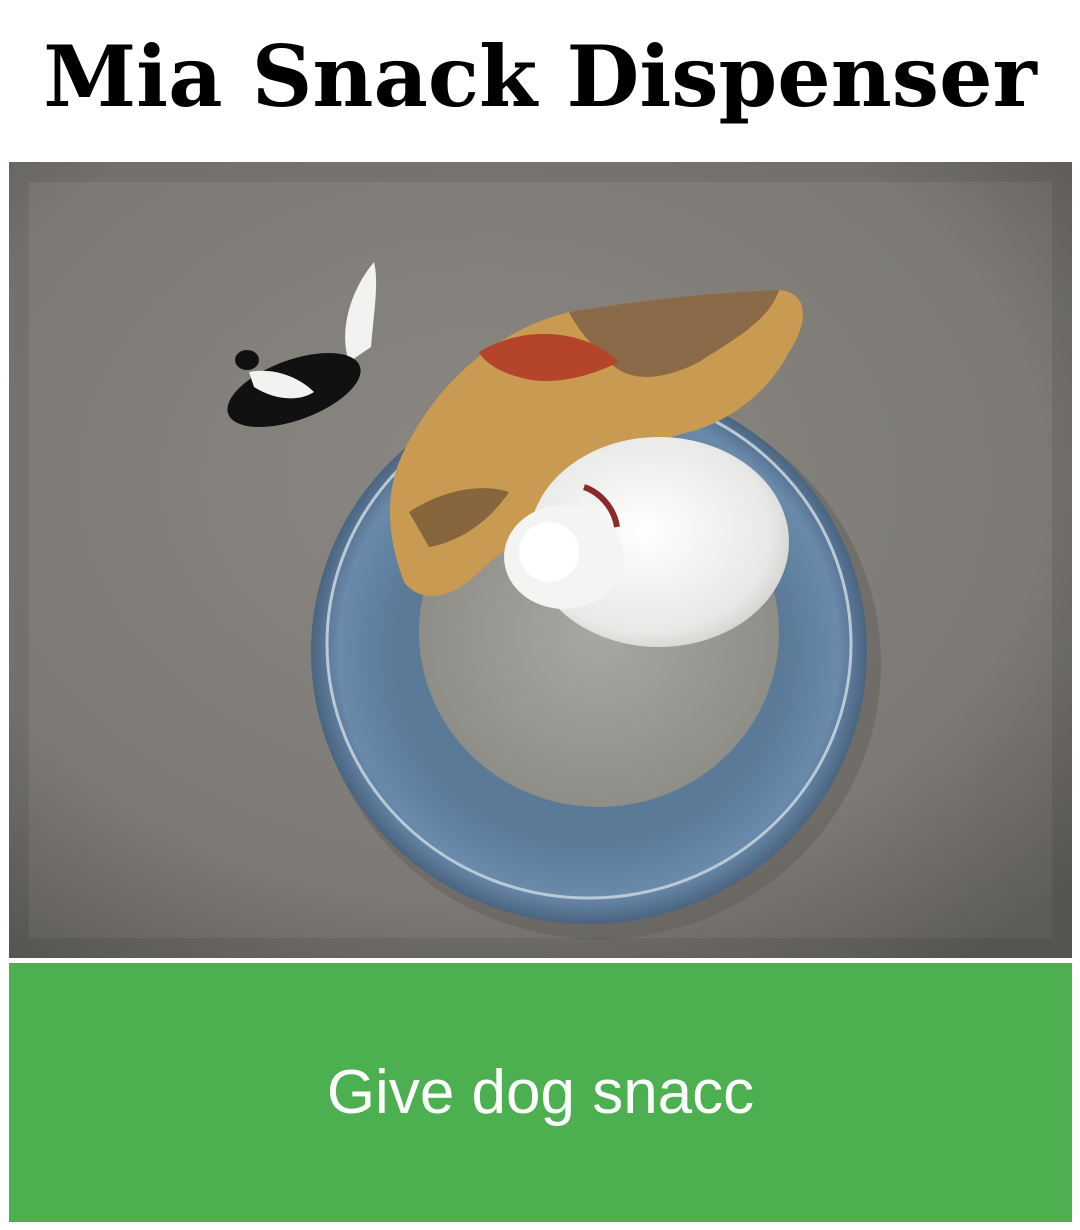 Image resolution: width=1080 pixels, height=1230 pixels. What do you see at coordinates (540, 76) in the screenshot?
I see `page-title: Mia Snack Dispenser` at bounding box center [540, 76].